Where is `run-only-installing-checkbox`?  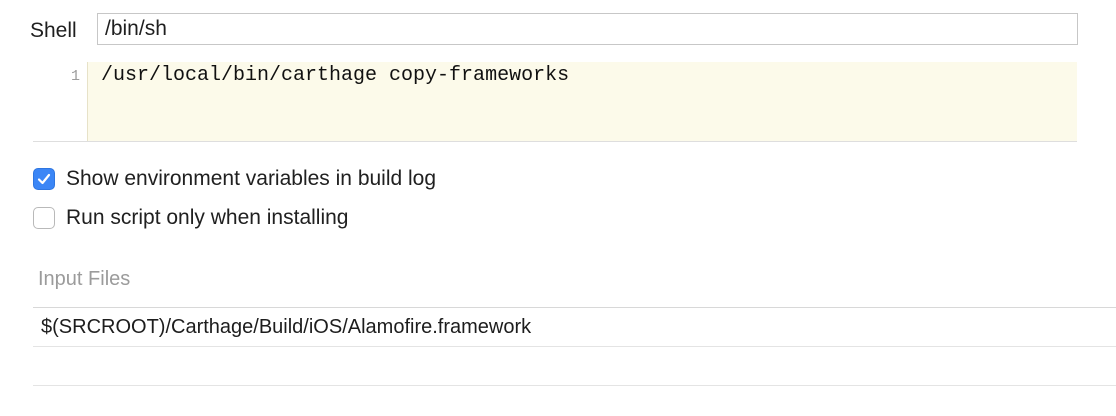 run-only-installing-checkbox is located at coordinates (44, 218).